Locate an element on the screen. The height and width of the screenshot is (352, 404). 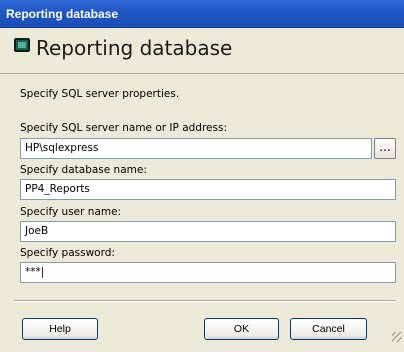
password-label: Specify password: is located at coordinates (67, 253).